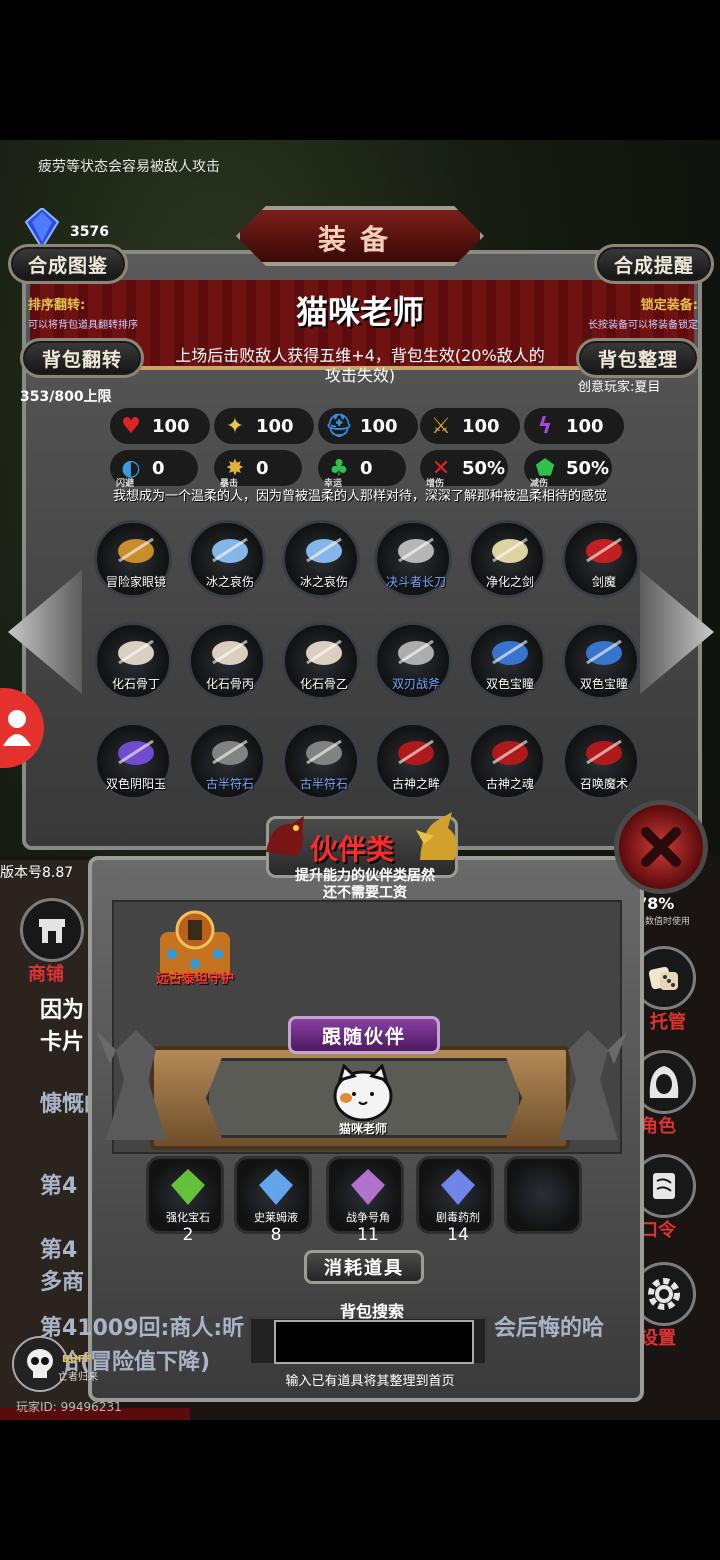 The width and height of the screenshot is (720, 1560). I want to click on consumable-name: 强化宝石, so click(188, 1217).